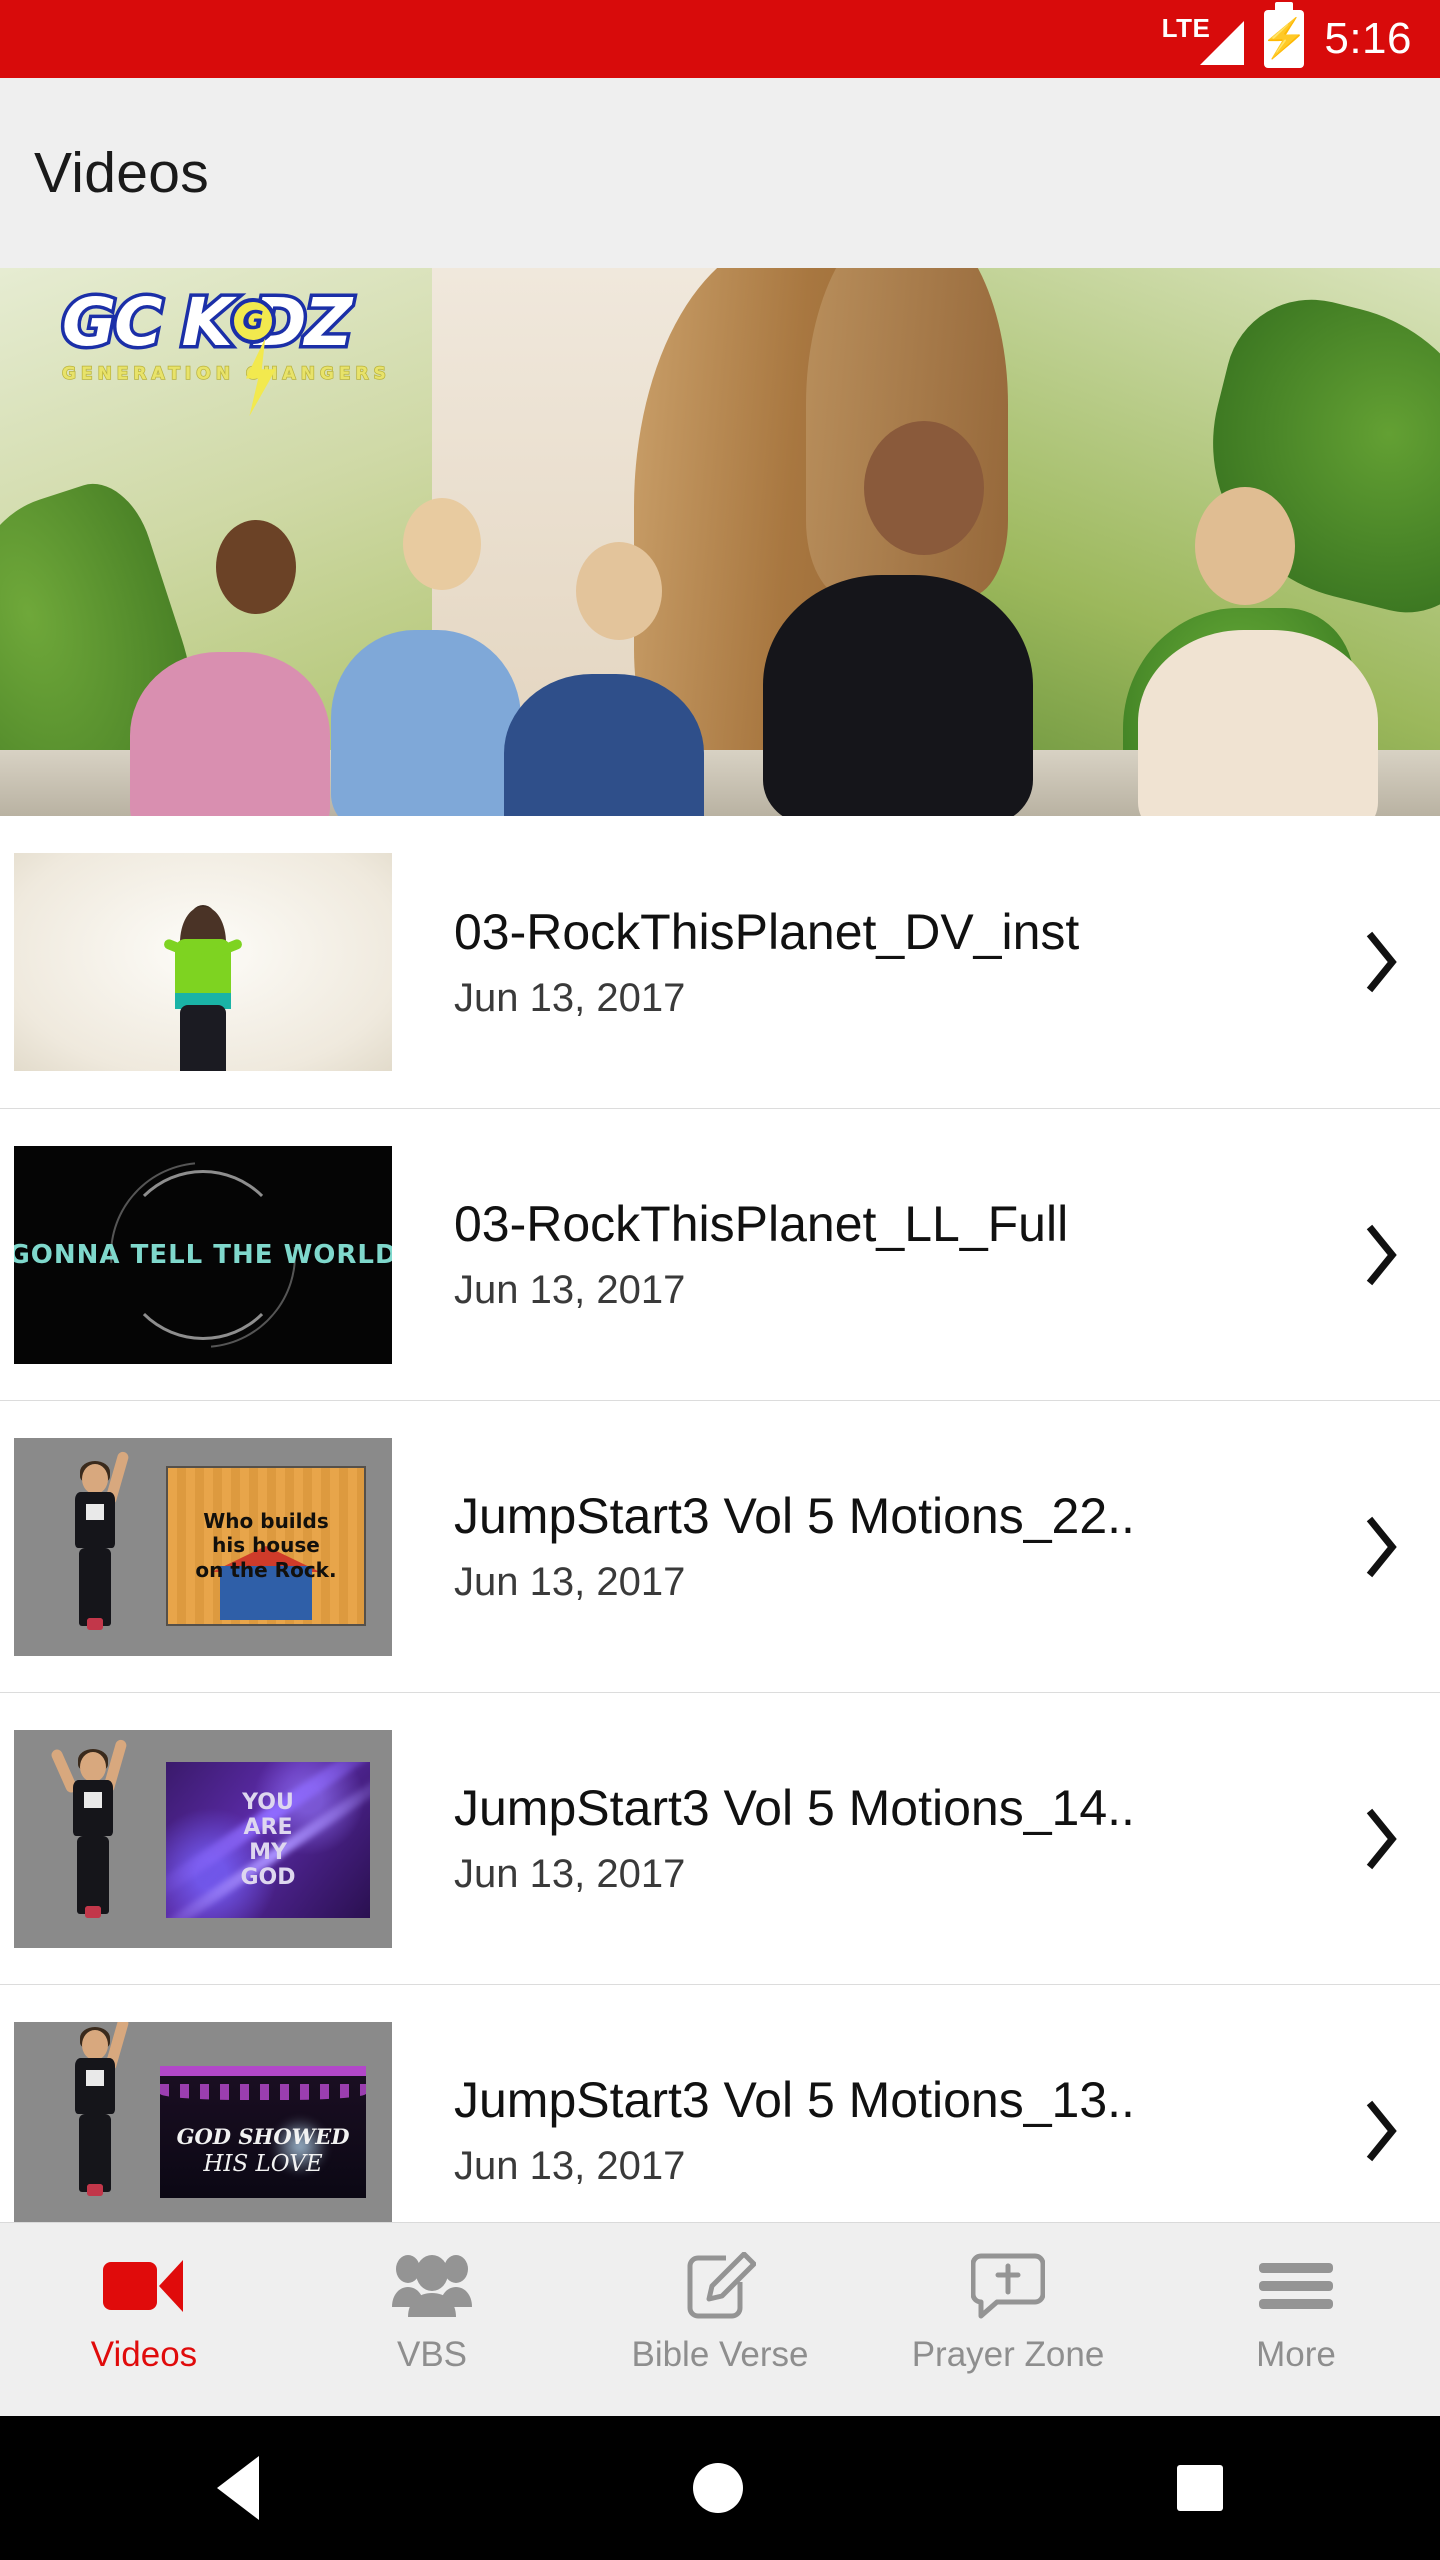  I want to click on bottom-tab-bar: Videos VBS Bible Verse Prayer Zone More, so click(720, 2319).